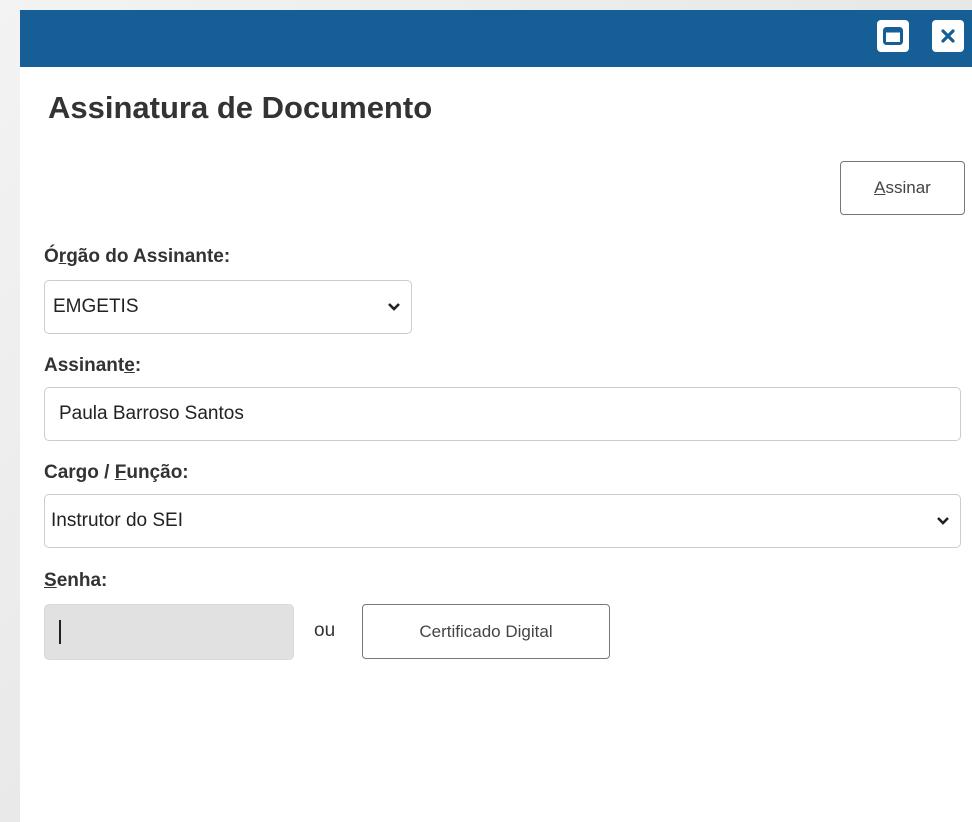 This screenshot has width=972, height=822. What do you see at coordinates (325, 630) in the screenshot?
I see `or-text: ou` at bounding box center [325, 630].